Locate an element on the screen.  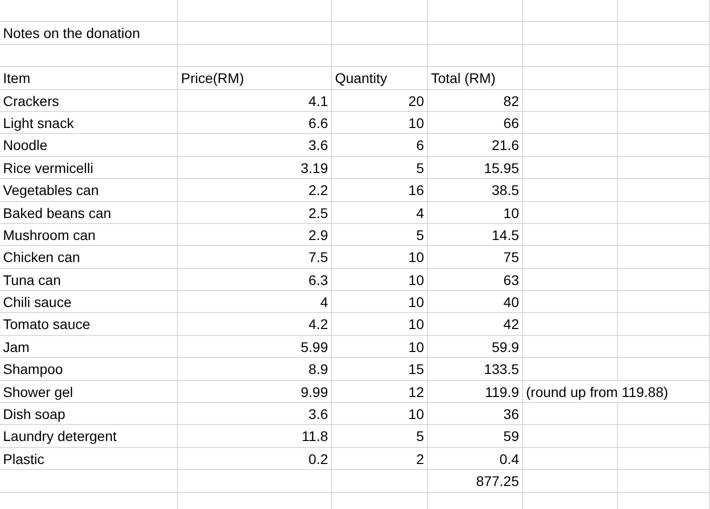
total-cell: 15.95 is located at coordinates (501, 168).